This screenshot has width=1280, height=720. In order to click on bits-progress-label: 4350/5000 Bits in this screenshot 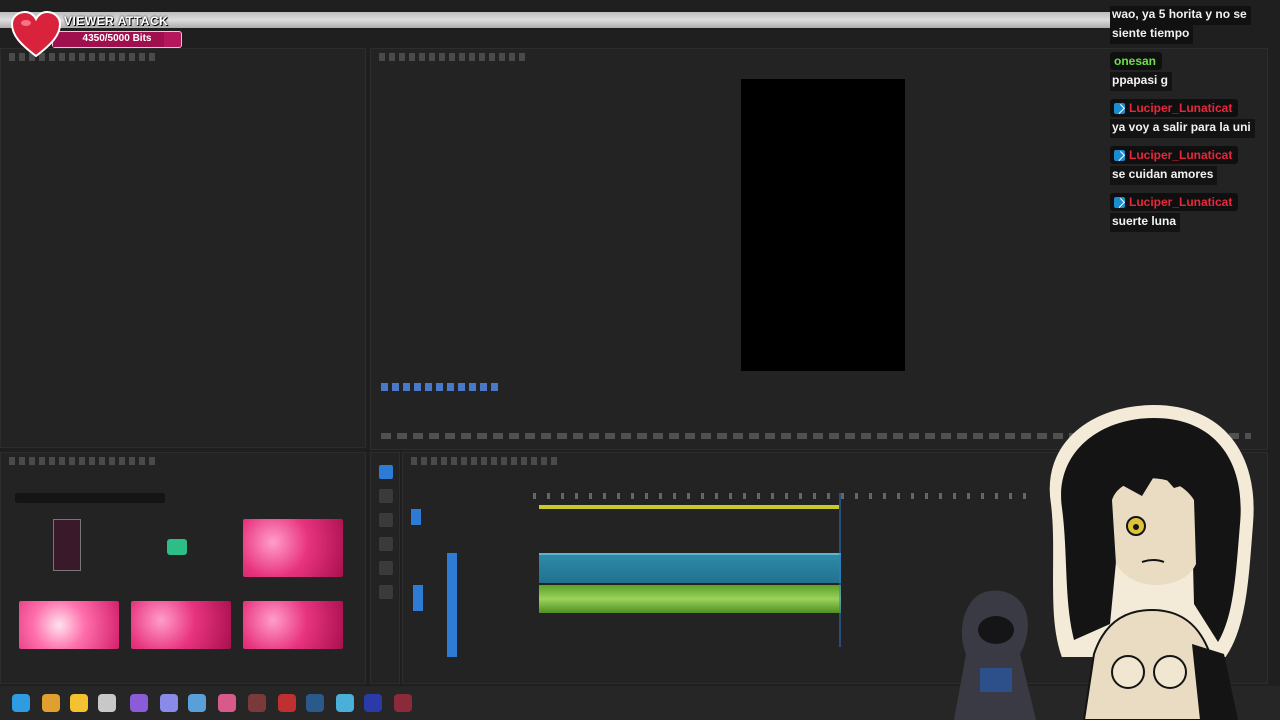, I will do `click(117, 38)`.